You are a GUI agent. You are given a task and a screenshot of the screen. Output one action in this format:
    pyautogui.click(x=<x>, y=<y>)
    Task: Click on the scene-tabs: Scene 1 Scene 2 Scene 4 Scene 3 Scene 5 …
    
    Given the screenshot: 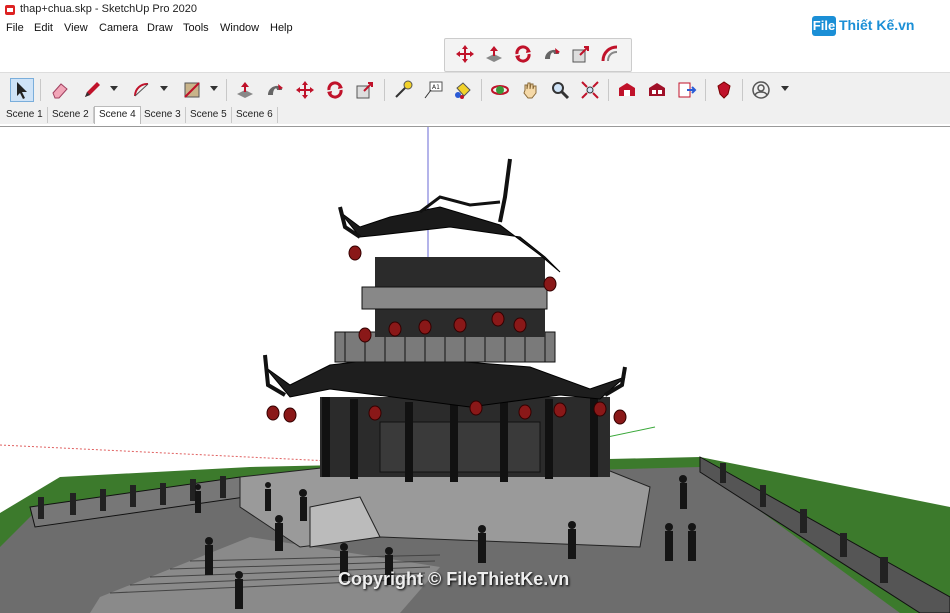 What is the action you would take?
    pyautogui.click(x=475, y=115)
    